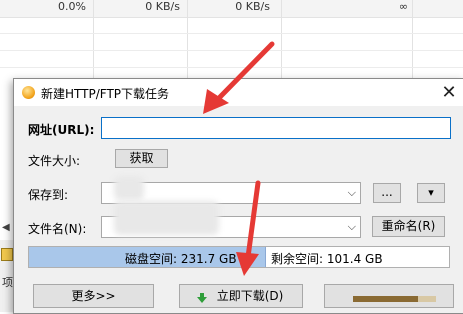 The image size is (463, 314). Describe the element at coordinates (448, 92) in the screenshot. I see `close-icon: ✕` at that location.